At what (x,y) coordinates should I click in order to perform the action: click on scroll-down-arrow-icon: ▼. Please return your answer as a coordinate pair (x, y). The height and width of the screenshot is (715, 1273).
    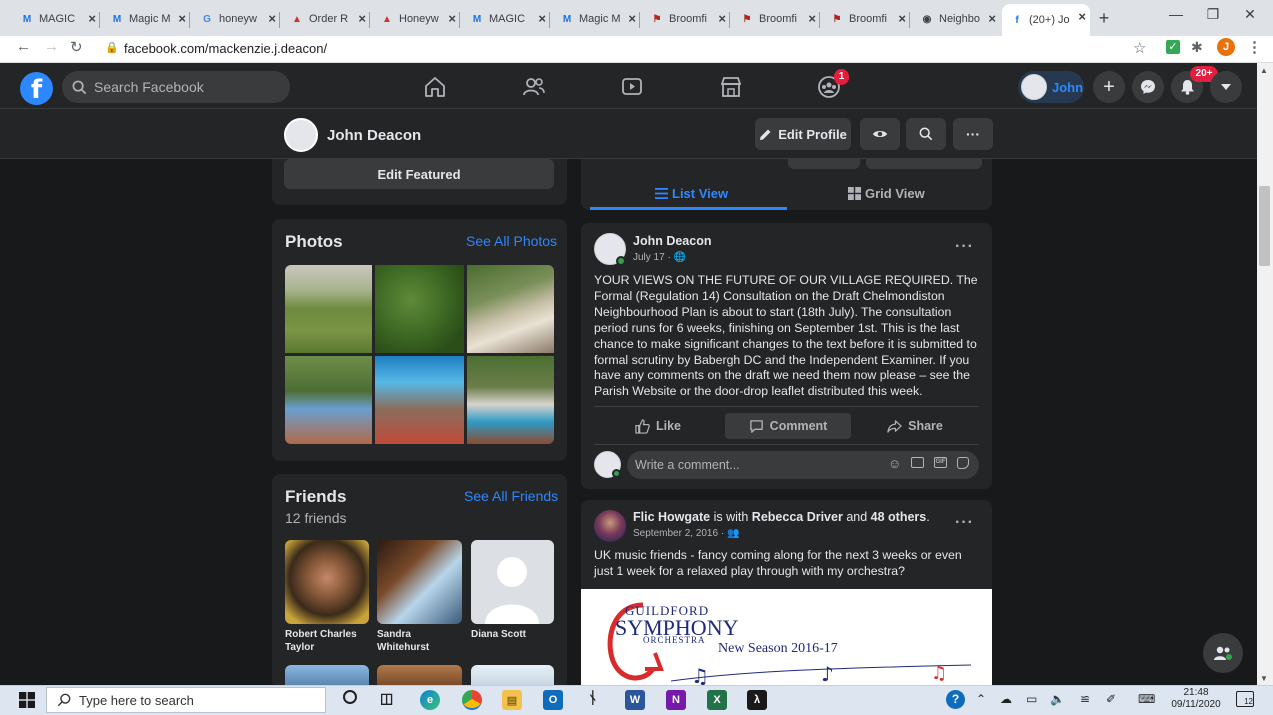
    Looking at the image, I should click on (1264, 678).